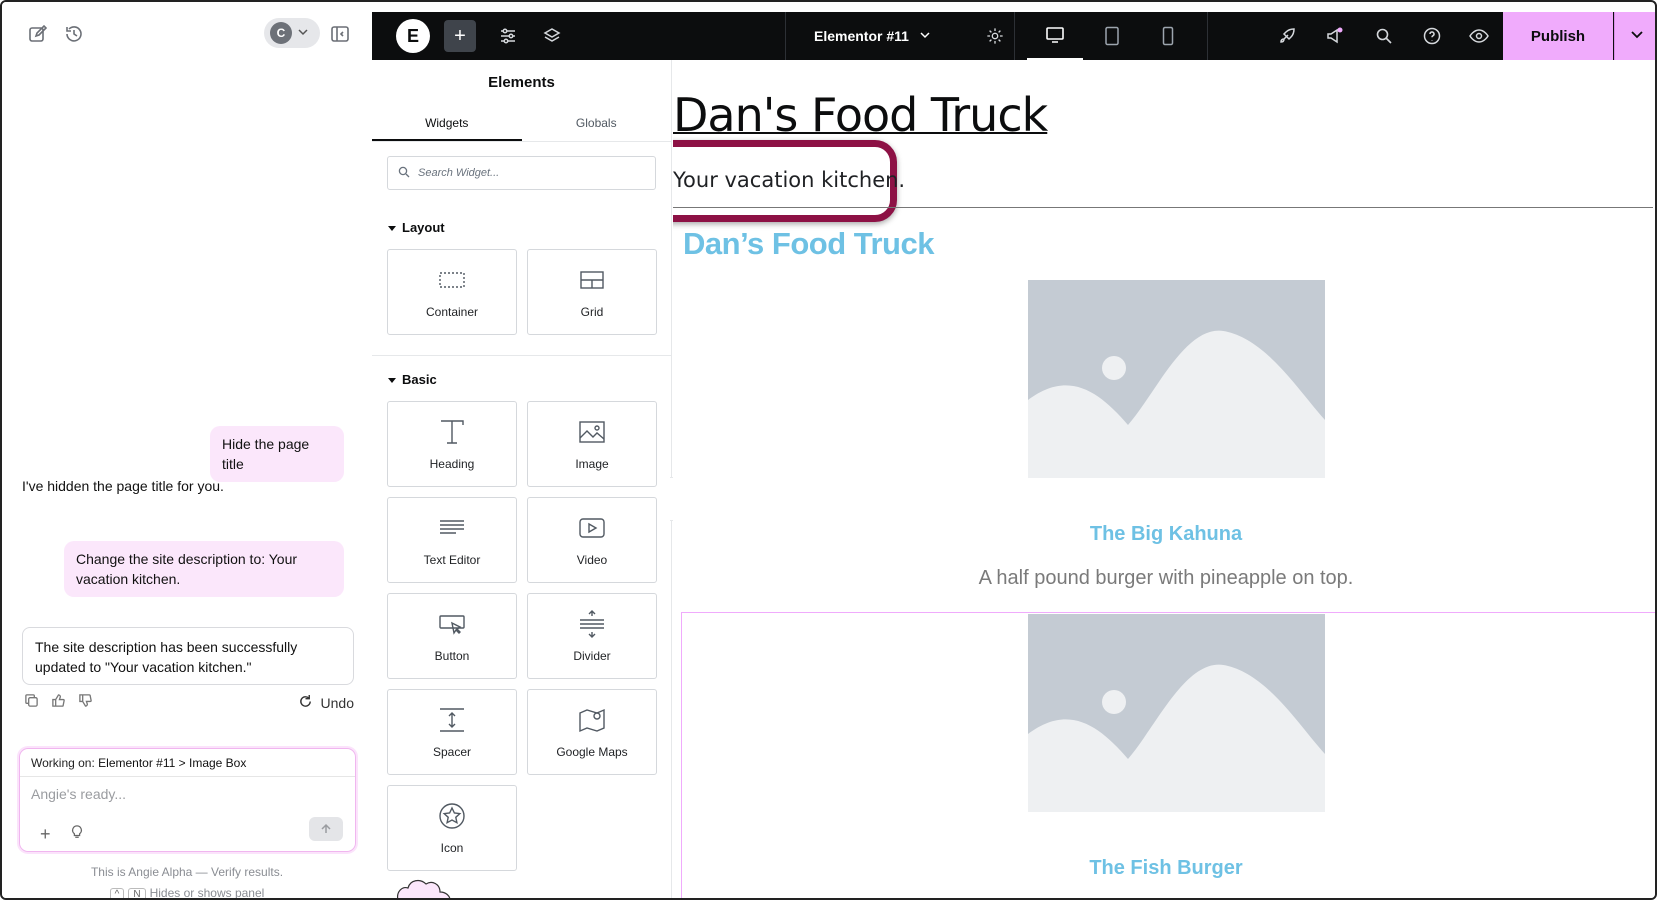  What do you see at coordinates (808, 244) in the screenshot?
I see `brand-heading: Dan’s Food Truck` at bounding box center [808, 244].